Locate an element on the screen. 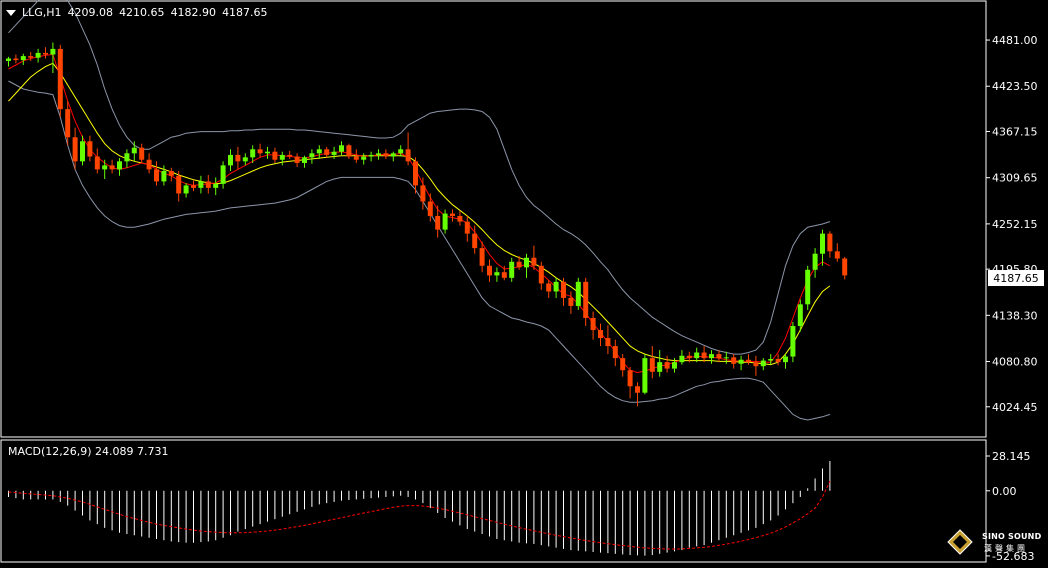 Image resolution: width=1048 pixels, height=568 pixels. dropdown-triangle-icon is located at coordinates (11, 13).